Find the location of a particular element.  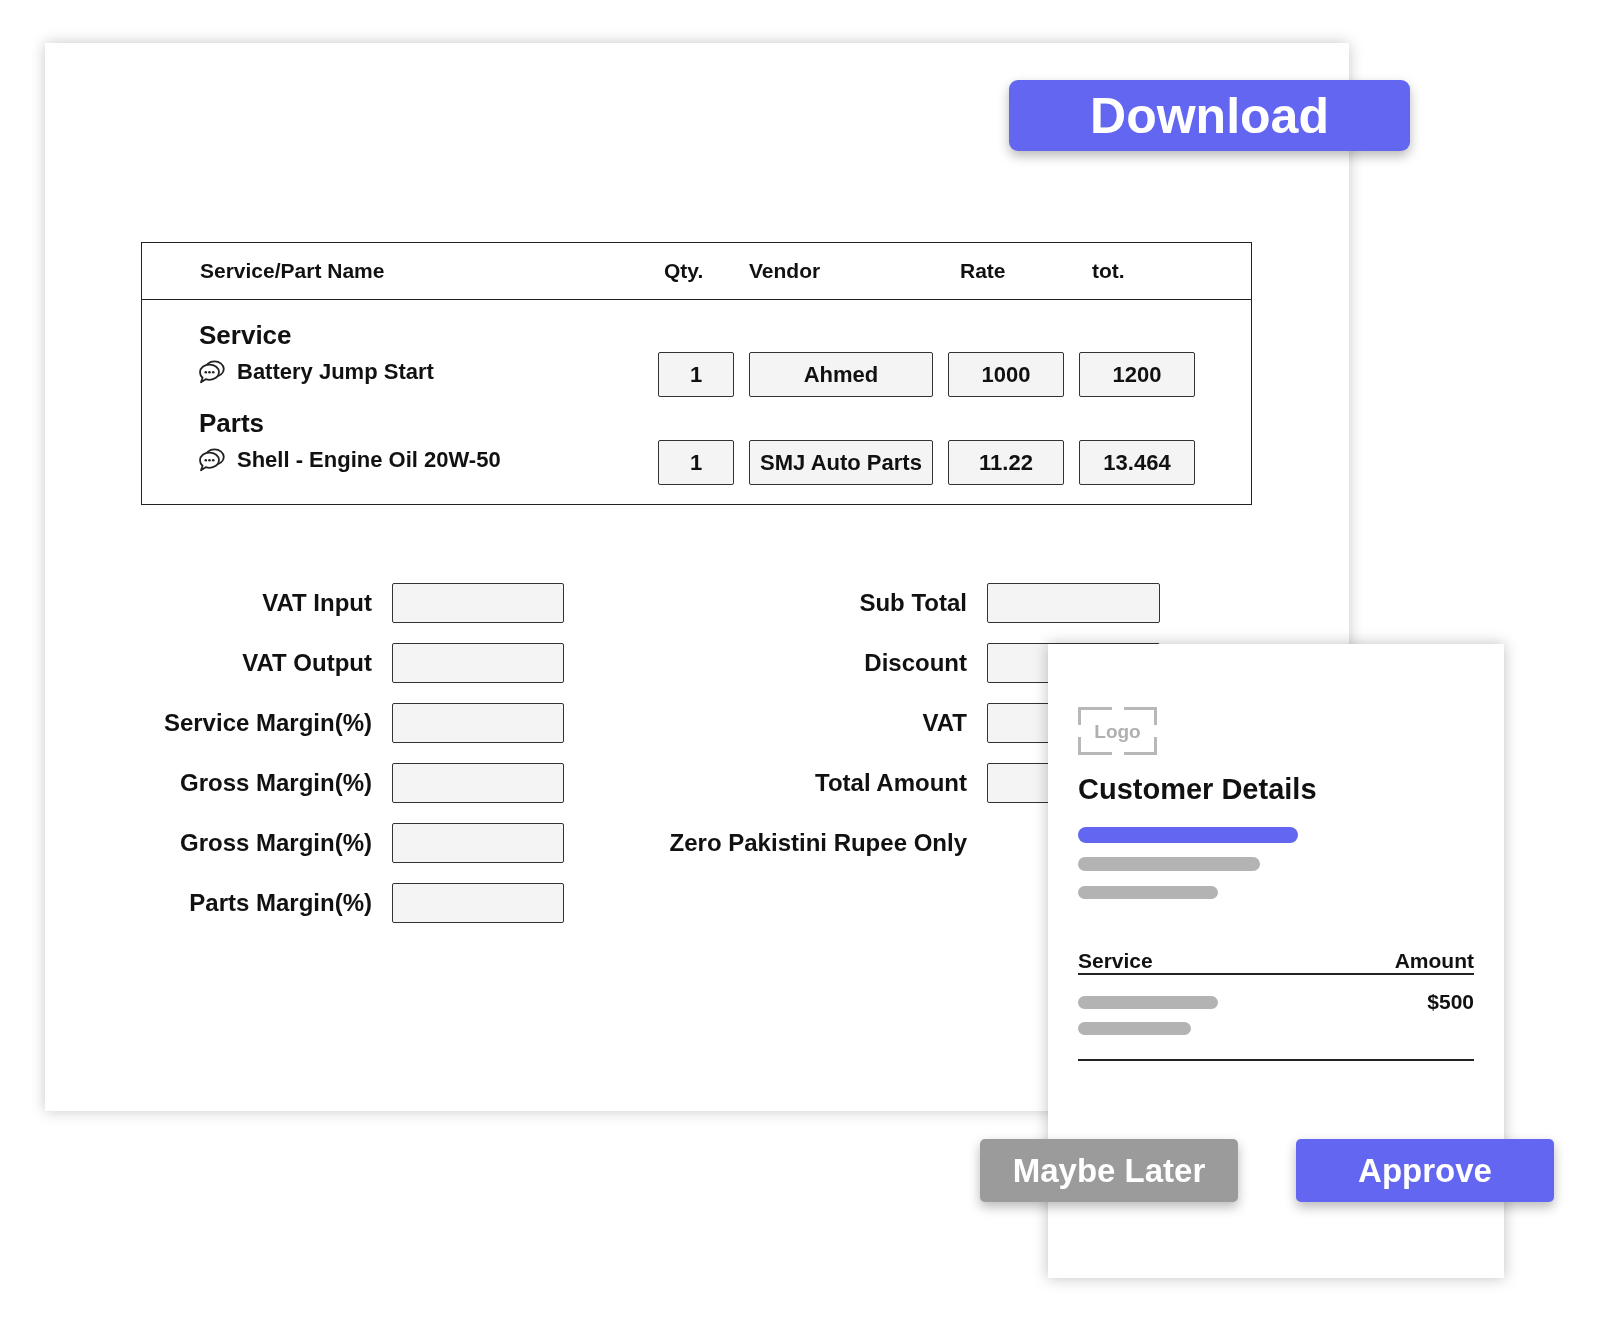

column-header: Amount is located at coordinates (1434, 961).